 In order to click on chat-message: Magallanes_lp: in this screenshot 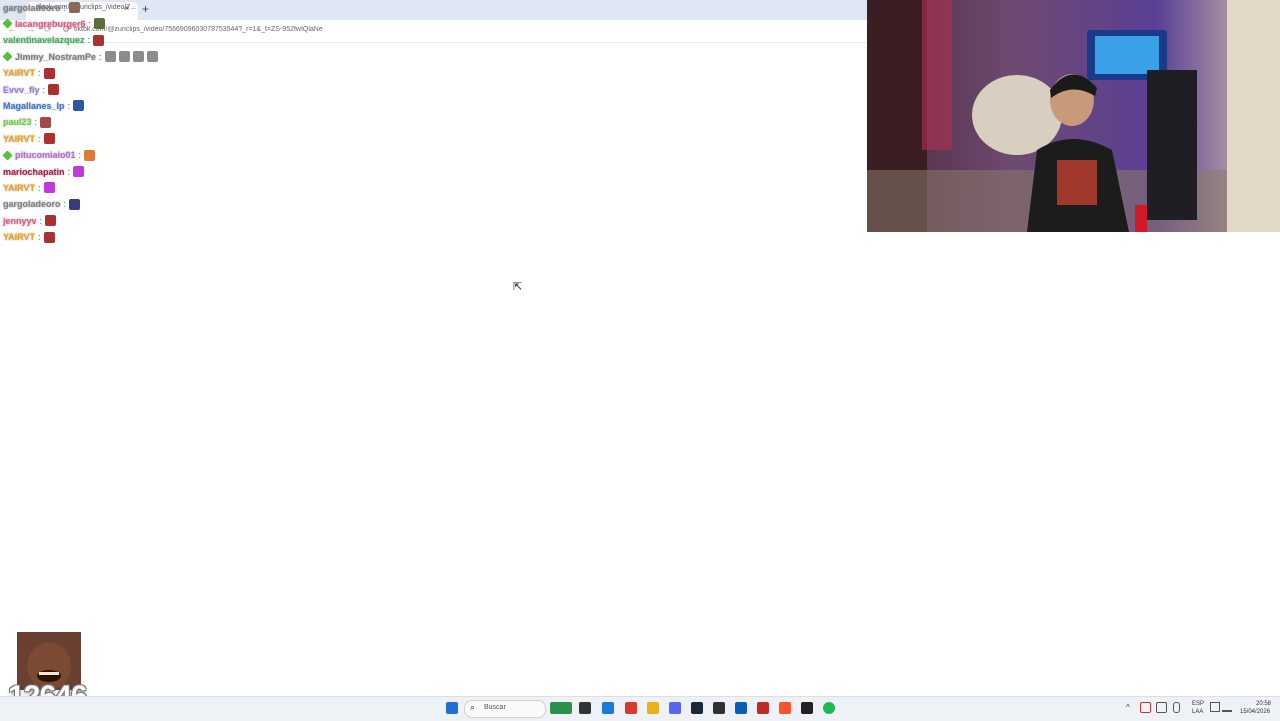, I will do `click(45, 105)`.